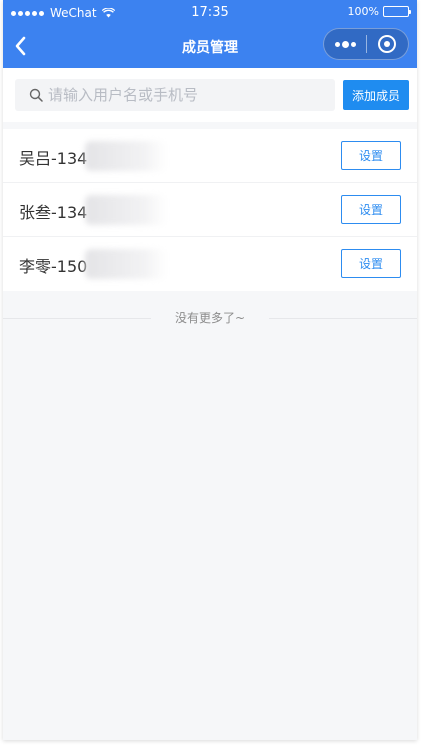 The width and height of the screenshot is (423, 748). What do you see at coordinates (210, 12) in the screenshot?
I see `status-bar: WeChat 17:35 100%` at bounding box center [210, 12].